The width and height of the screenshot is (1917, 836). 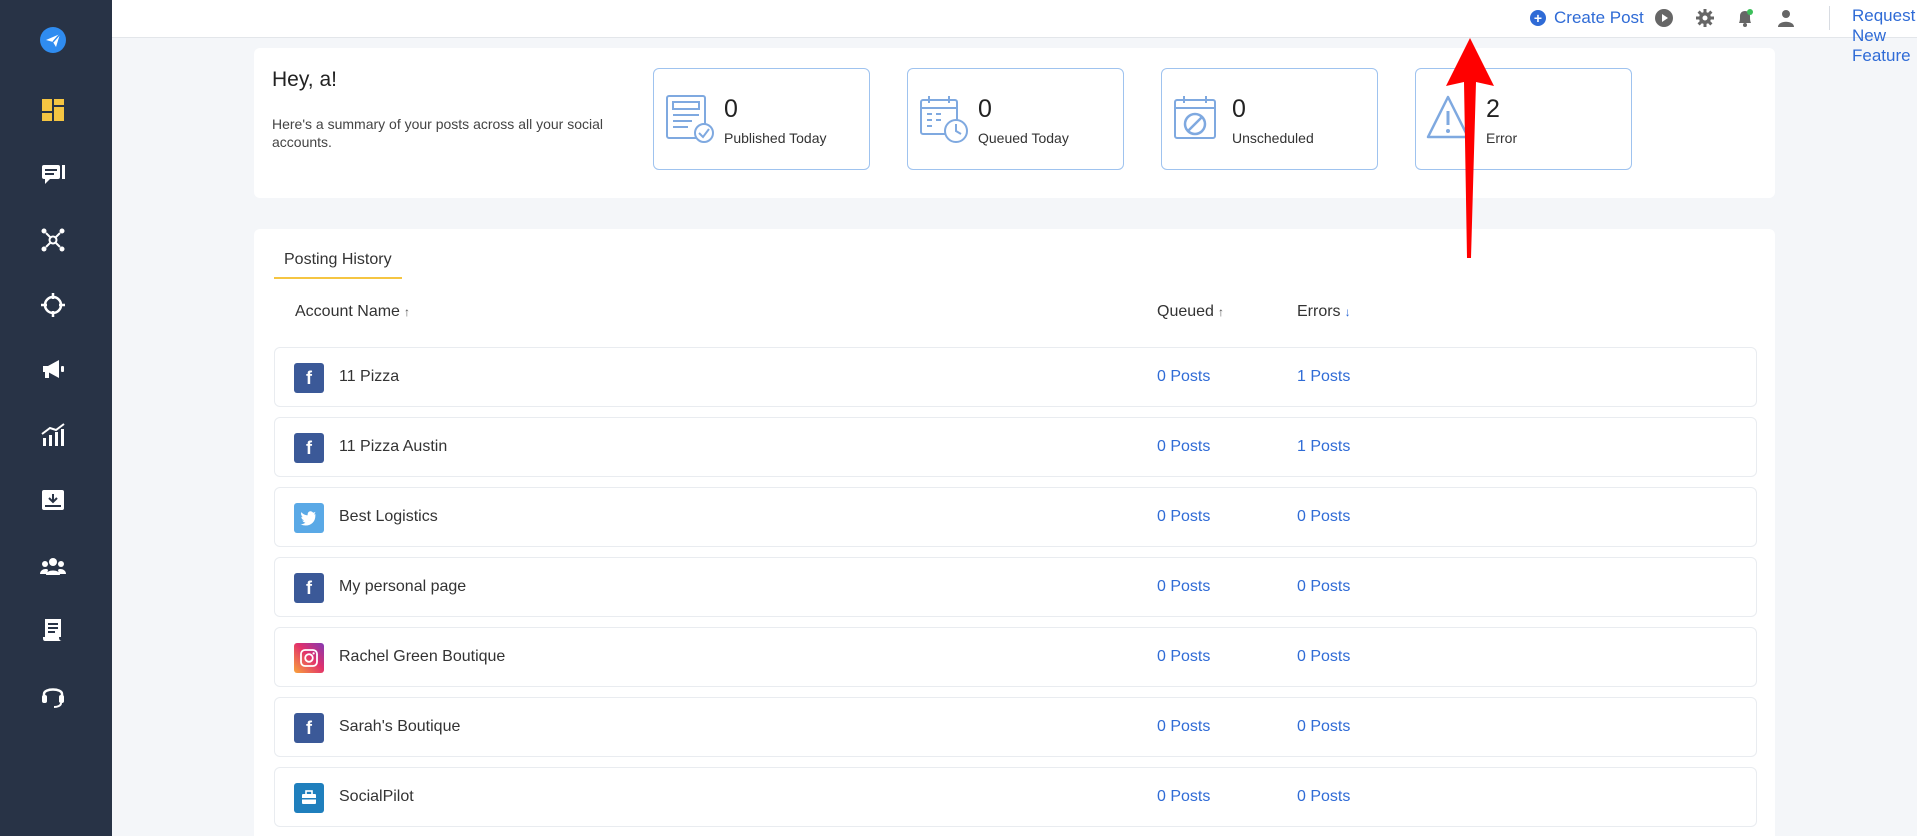 I want to click on plus-circle-icon: +, so click(x=1538, y=18).